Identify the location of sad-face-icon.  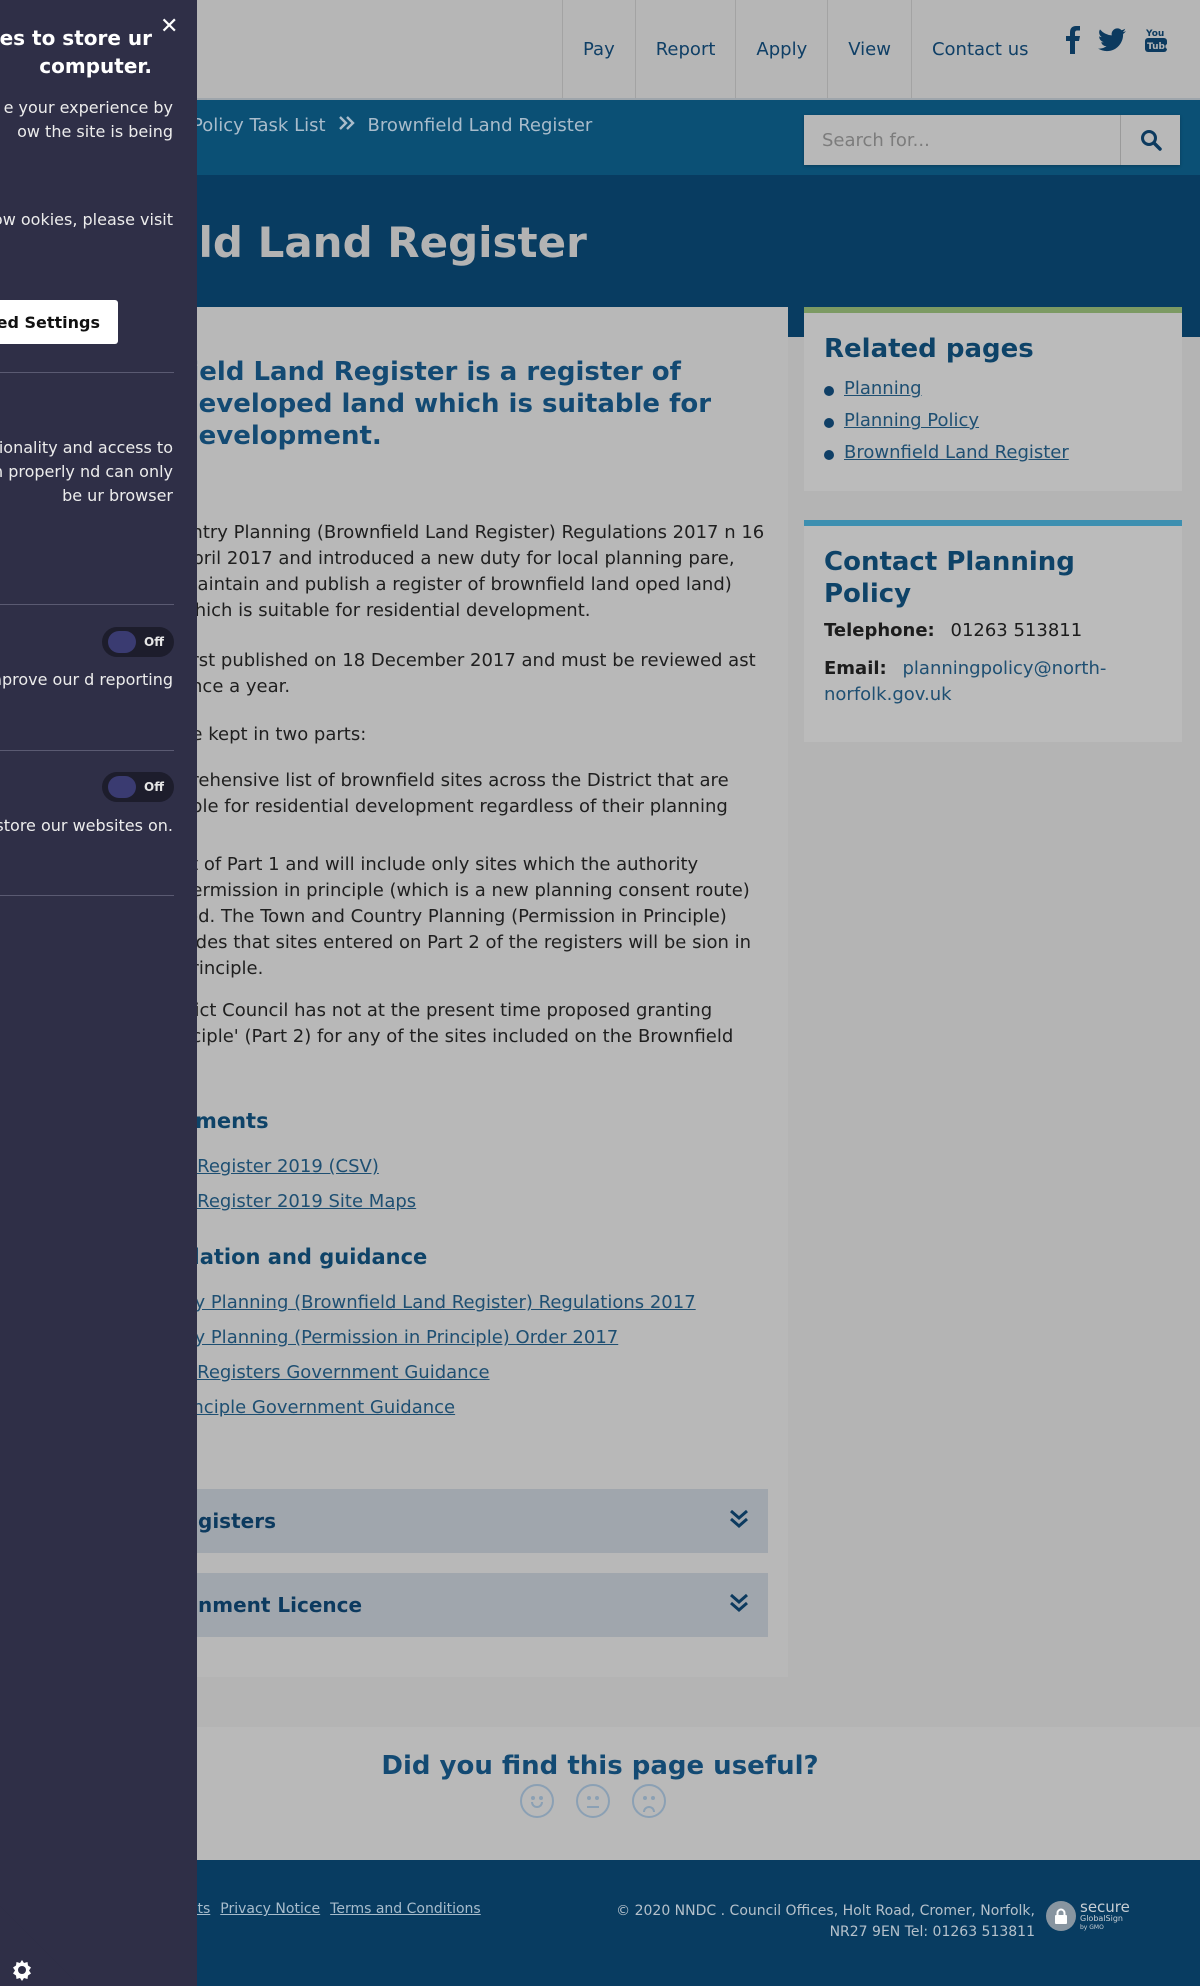
(649, 1801).